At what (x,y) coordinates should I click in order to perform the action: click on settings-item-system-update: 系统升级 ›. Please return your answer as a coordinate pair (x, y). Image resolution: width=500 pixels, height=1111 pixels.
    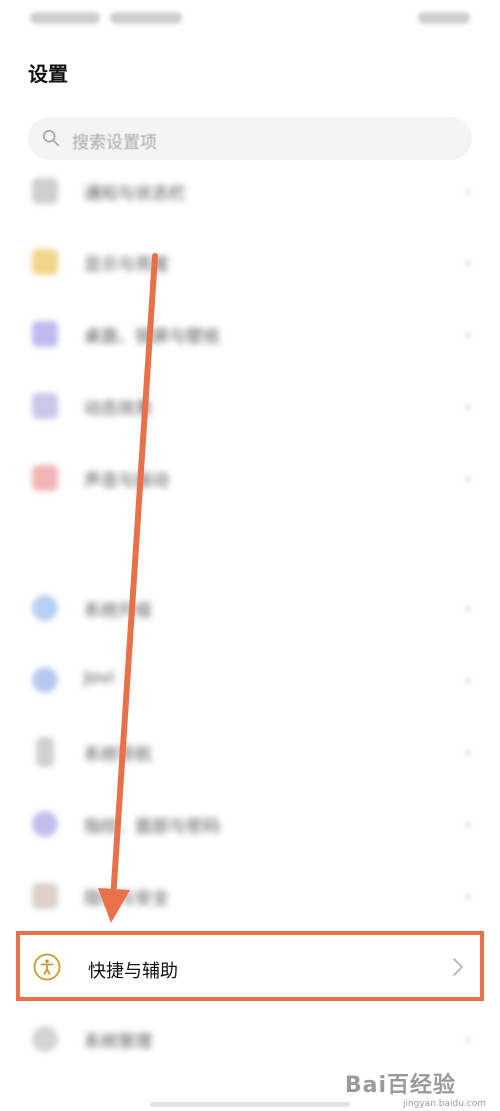
    Looking at the image, I should click on (250, 607).